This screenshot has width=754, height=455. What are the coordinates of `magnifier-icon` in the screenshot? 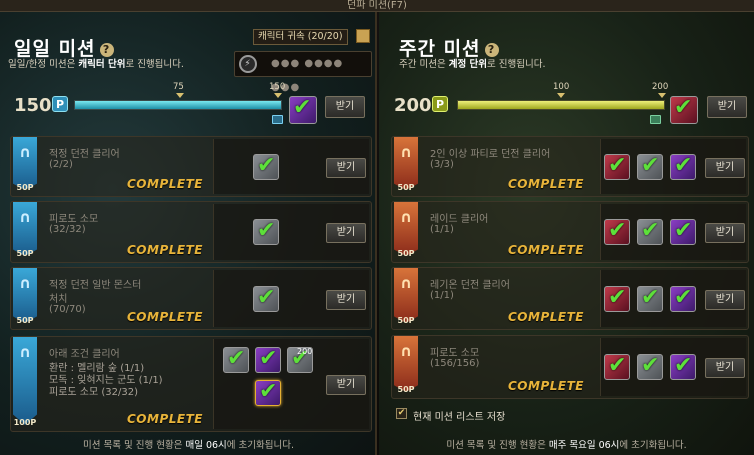 It's located at (363, 36).